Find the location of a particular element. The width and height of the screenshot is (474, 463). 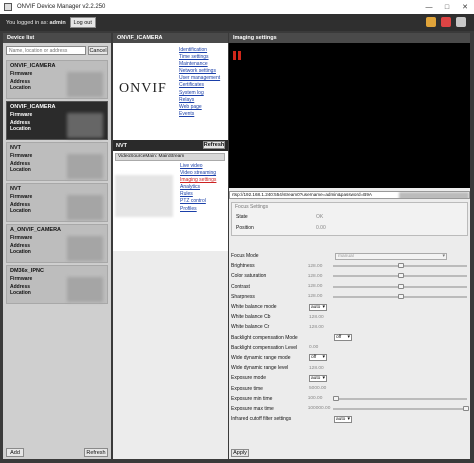

slider-label: Brightness is located at coordinates (243, 266).